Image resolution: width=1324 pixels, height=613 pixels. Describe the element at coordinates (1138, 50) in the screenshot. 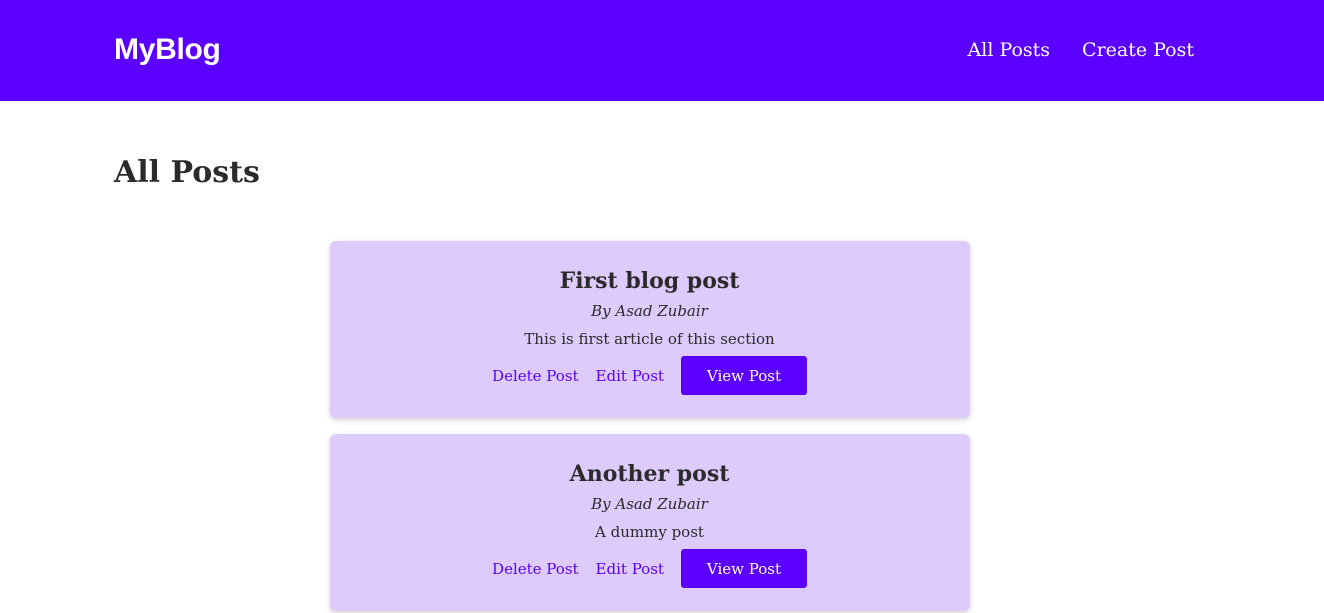

I see `nav-link-create-post: Create Post` at that location.